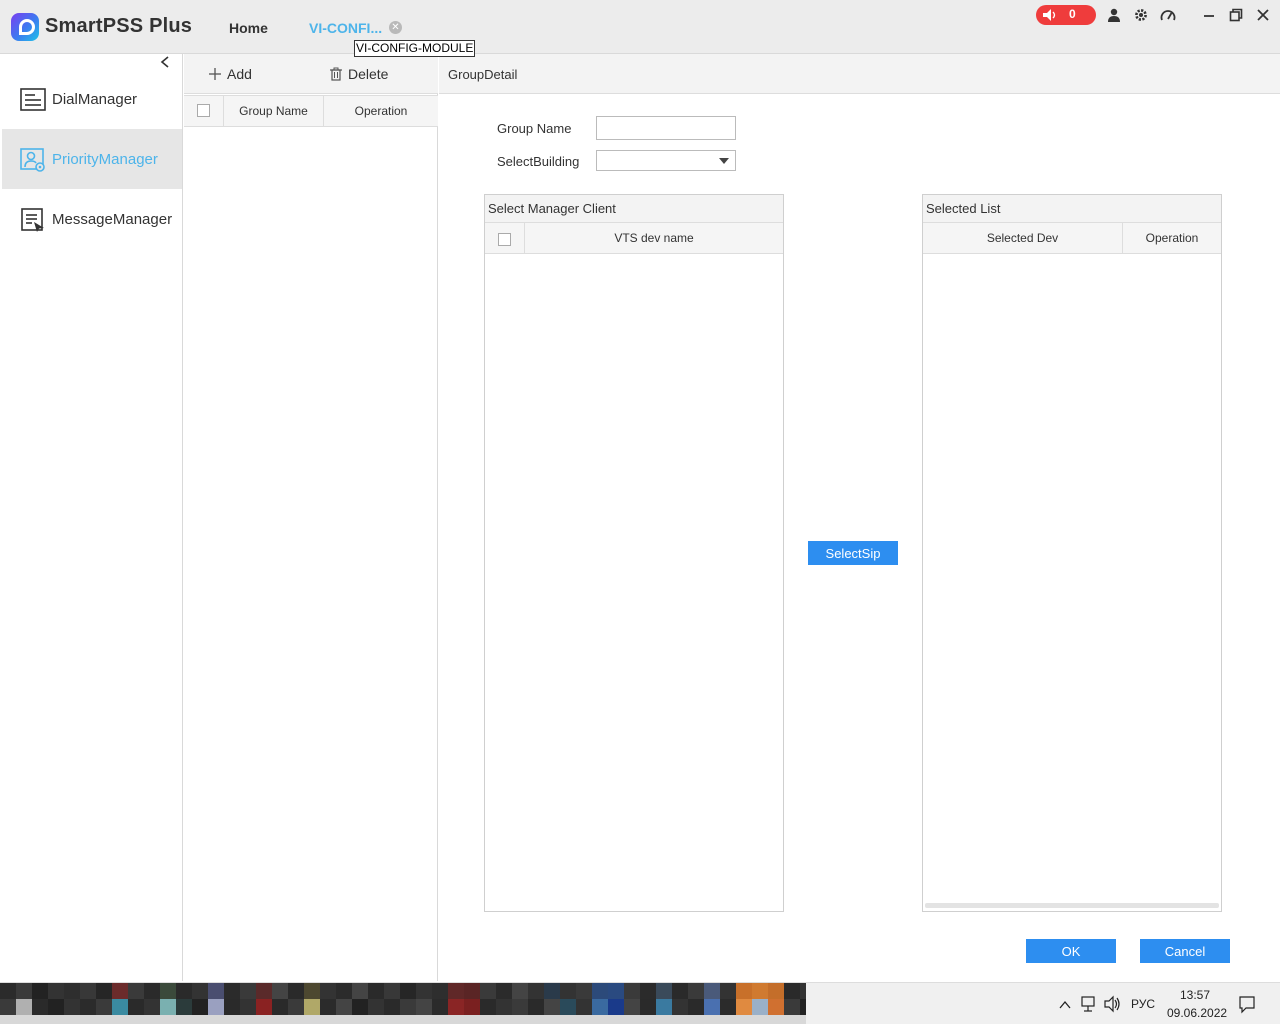 Image resolution: width=1280 pixels, height=1024 pixels. Describe the element at coordinates (1071, 951) in the screenshot. I see `ok-button: OK` at that location.